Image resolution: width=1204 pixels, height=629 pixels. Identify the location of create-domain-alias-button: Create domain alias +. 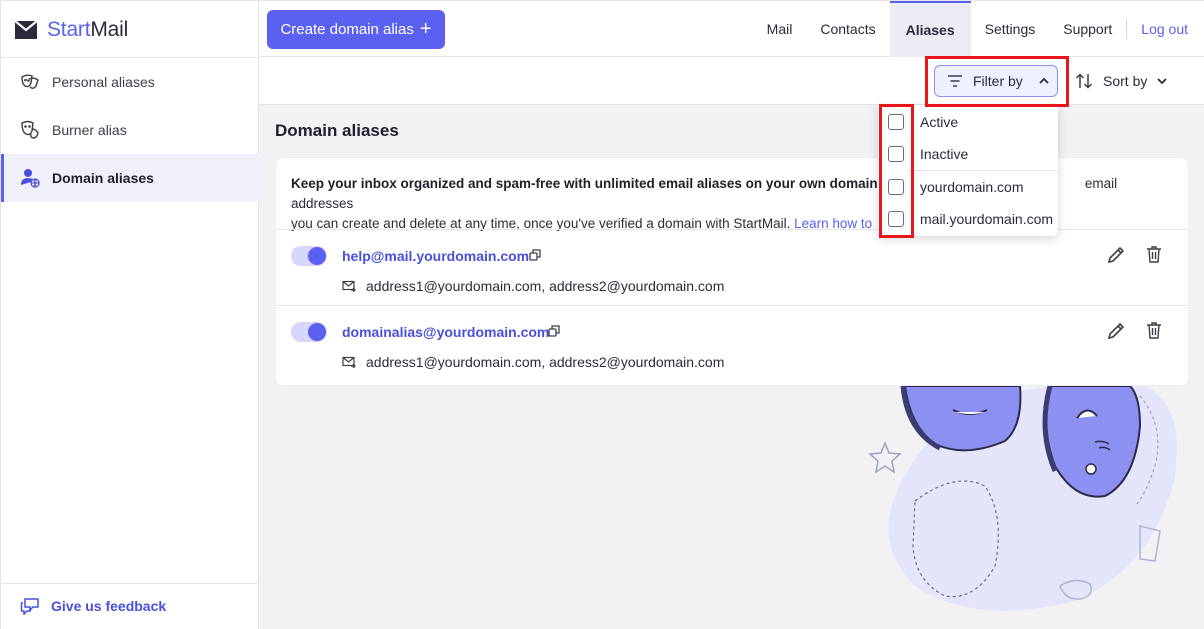
(356, 29).